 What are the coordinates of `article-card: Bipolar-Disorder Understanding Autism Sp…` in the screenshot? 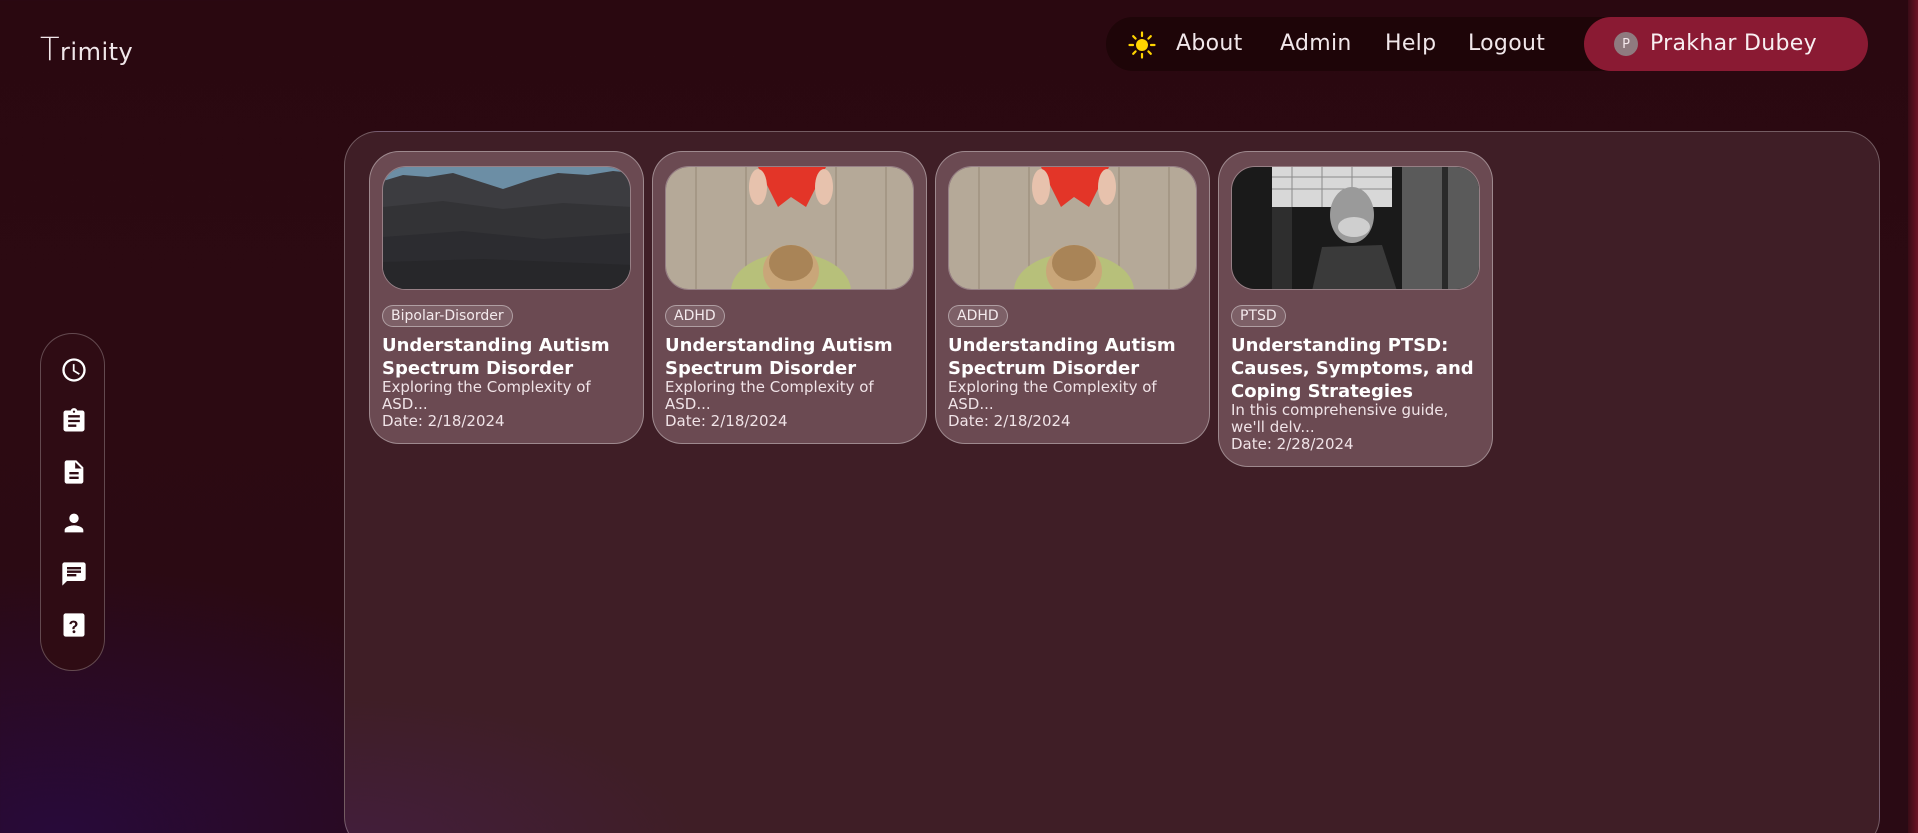 It's located at (506, 297).